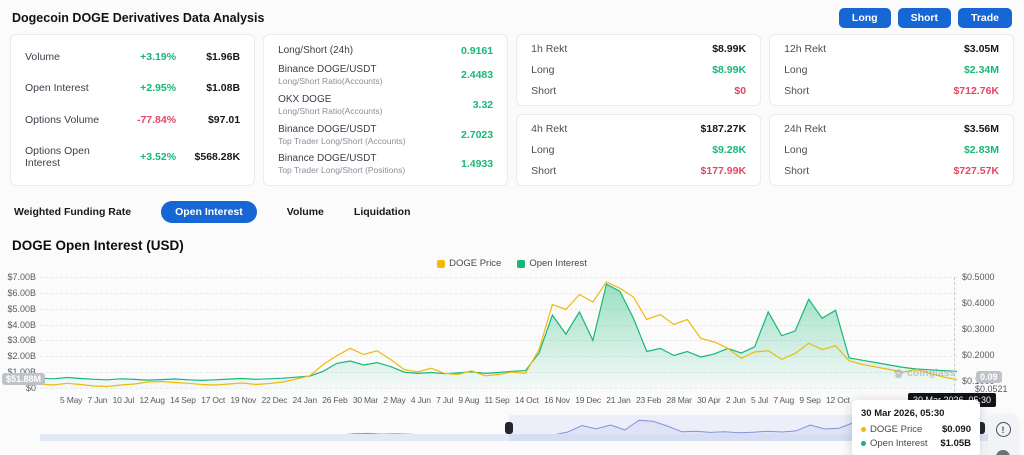 The width and height of the screenshot is (1024, 455). What do you see at coordinates (342, 170) in the screenshot?
I see `ratio-subtitle: Top Trader Long/Short (Positions)` at bounding box center [342, 170].